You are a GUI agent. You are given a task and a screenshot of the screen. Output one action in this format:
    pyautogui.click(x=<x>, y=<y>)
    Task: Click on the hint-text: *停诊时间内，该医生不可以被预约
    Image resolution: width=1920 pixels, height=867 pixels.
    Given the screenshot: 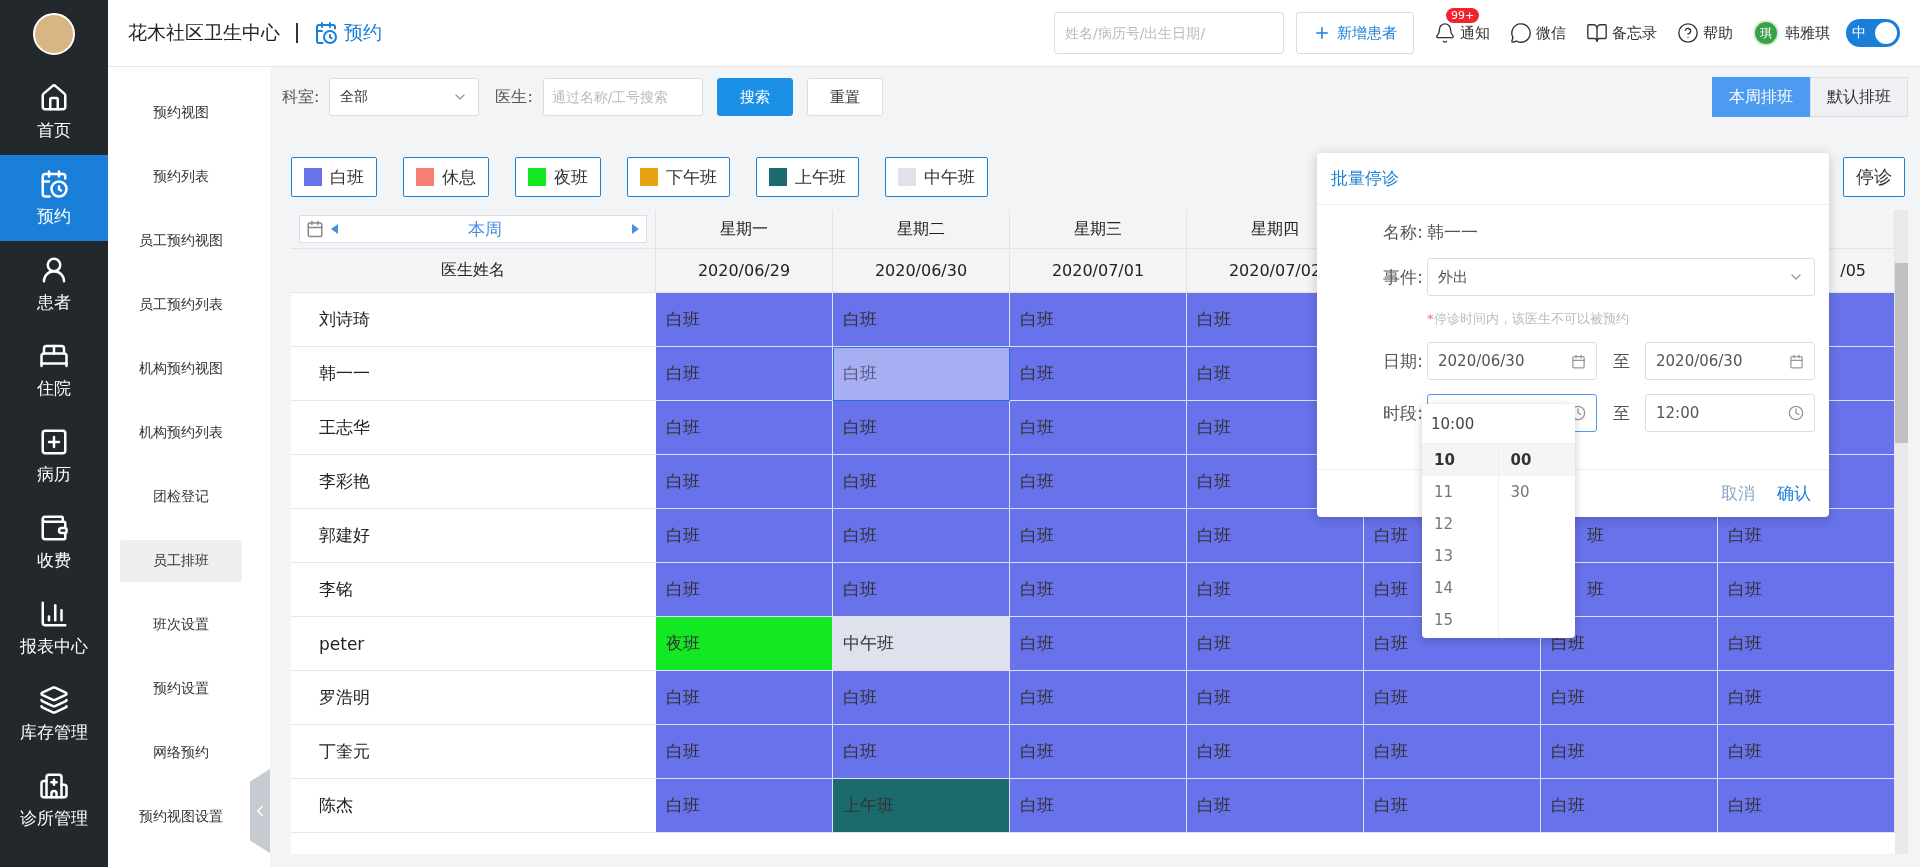 What is the action you would take?
    pyautogui.click(x=1528, y=319)
    